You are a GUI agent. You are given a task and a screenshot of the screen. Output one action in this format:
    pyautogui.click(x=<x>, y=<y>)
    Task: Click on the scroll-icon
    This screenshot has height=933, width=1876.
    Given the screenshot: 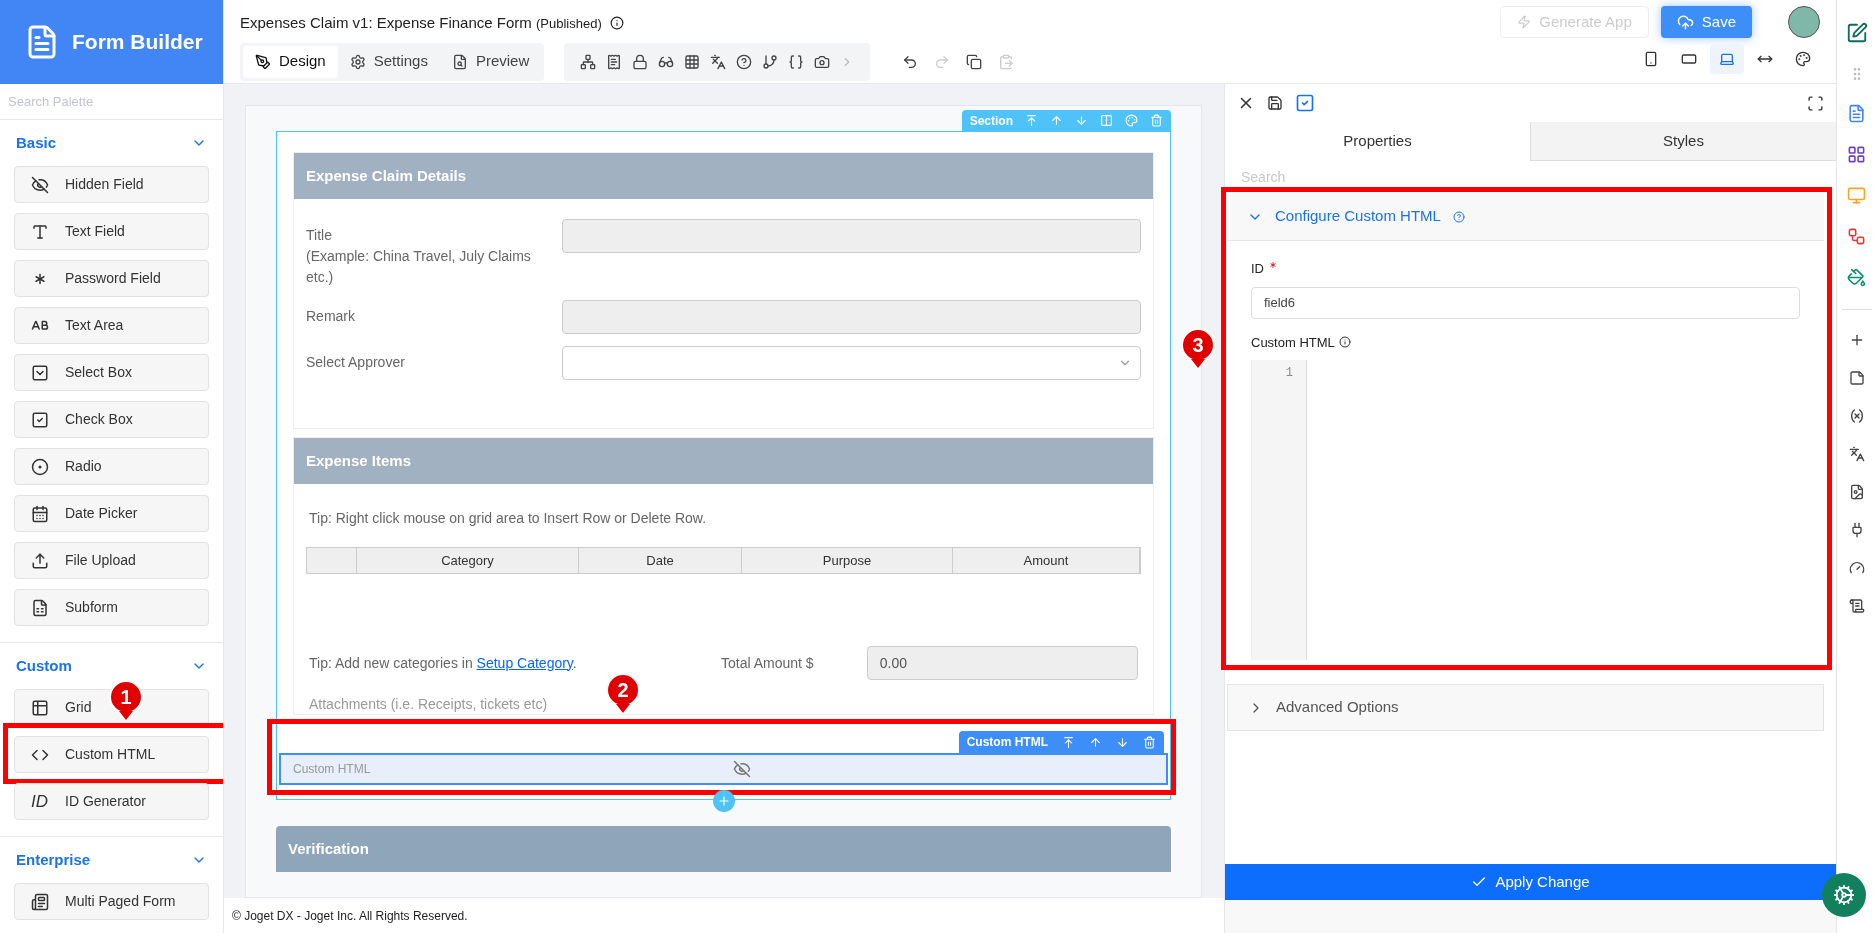 What is the action you would take?
    pyautogui.click(x=1856, y=606)
    